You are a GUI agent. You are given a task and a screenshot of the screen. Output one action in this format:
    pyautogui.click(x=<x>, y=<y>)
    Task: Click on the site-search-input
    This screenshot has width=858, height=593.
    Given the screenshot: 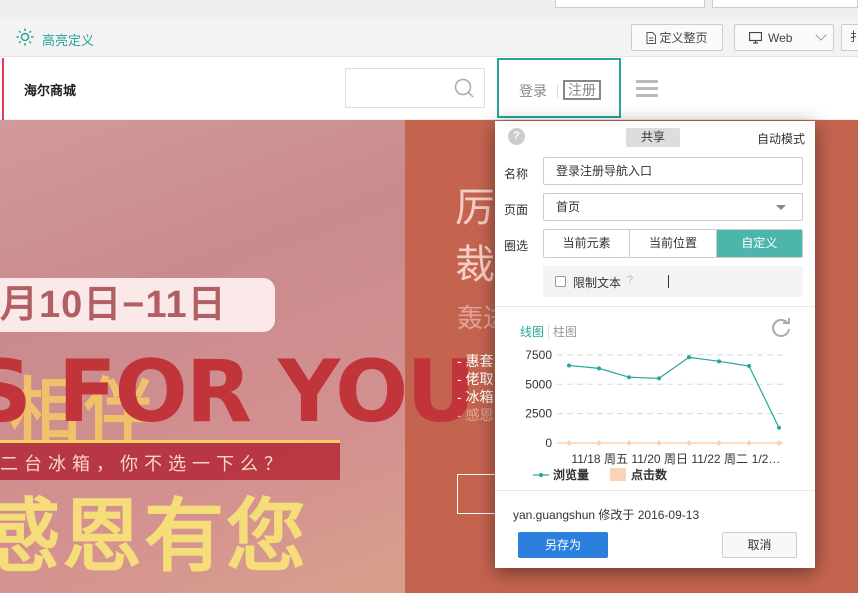 What is the action you would take?
    pyautogui.click(x=415, y=88)
    